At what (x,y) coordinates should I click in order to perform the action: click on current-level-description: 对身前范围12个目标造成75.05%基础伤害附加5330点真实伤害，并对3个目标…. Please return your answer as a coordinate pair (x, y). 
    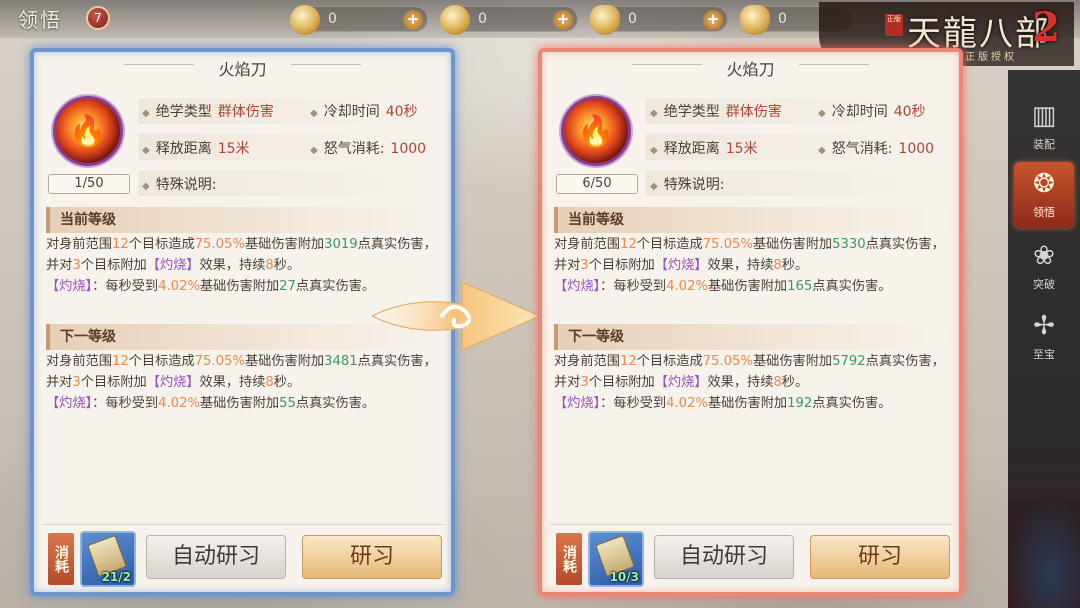
    Looking at the image, I should click on (749, 265).